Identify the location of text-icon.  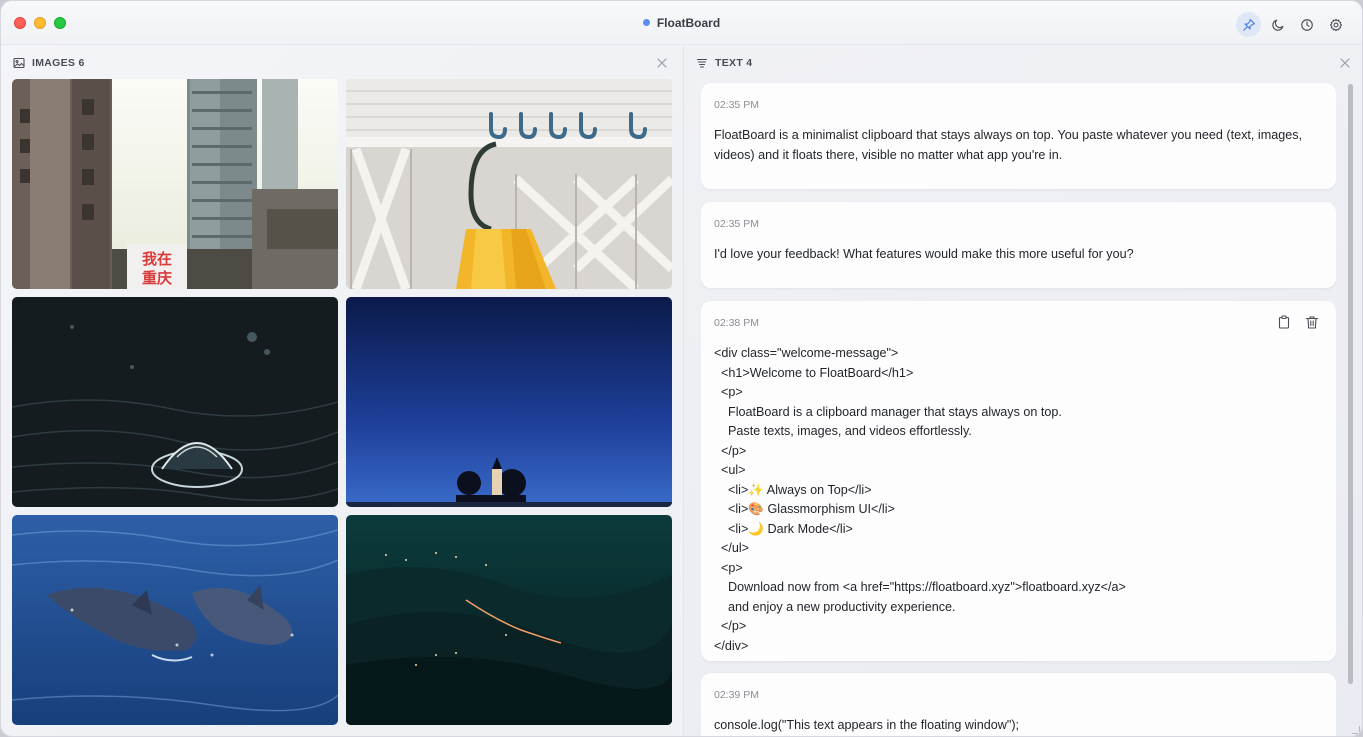
(702, 63).